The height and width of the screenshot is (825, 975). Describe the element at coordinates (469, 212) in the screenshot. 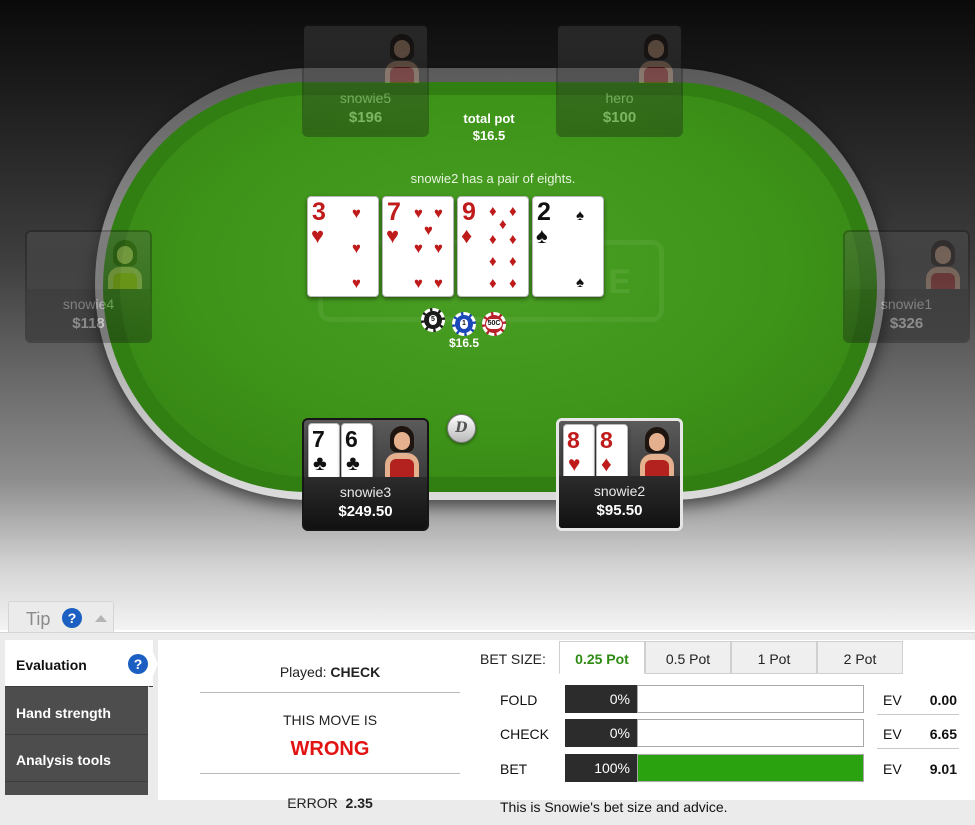

I see `card-rank: 9` at that location.